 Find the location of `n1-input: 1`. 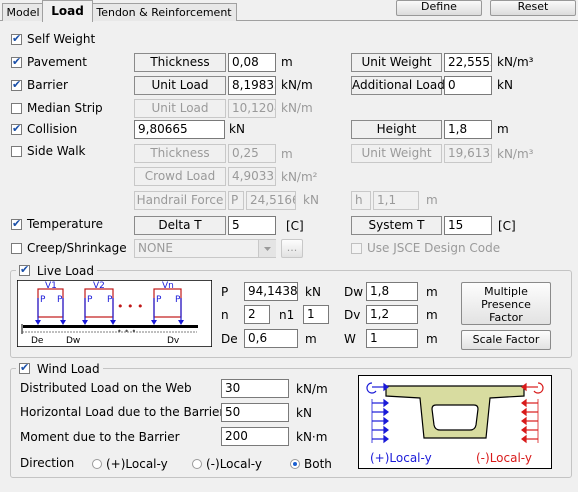

n1-input: 1 is located at coordinates (316, 314).